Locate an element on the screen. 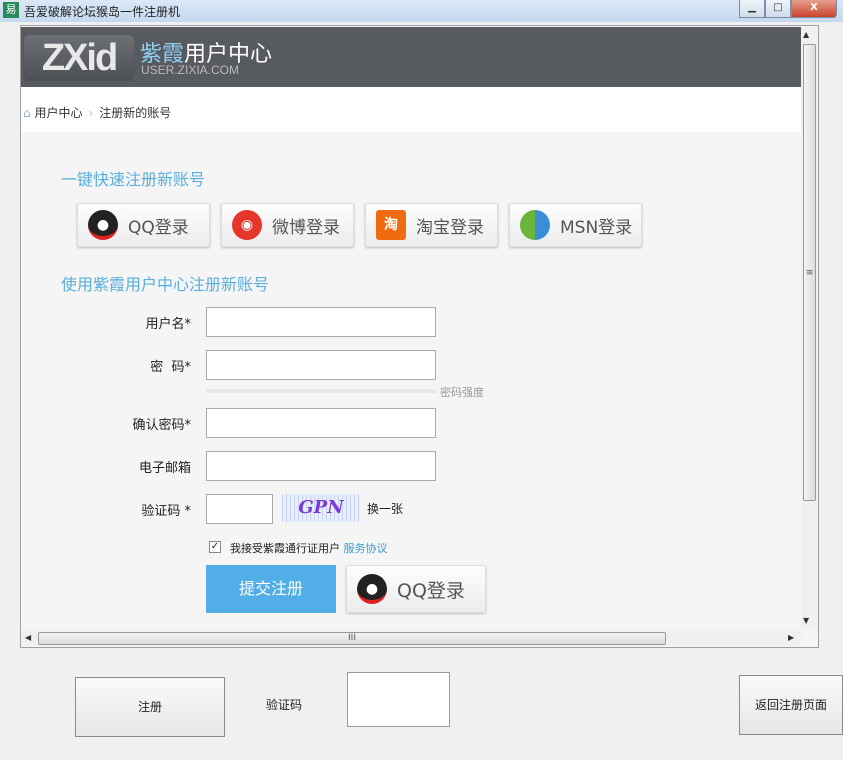 The image size is (843, 760). email-input is located at coordinates (321, 466).